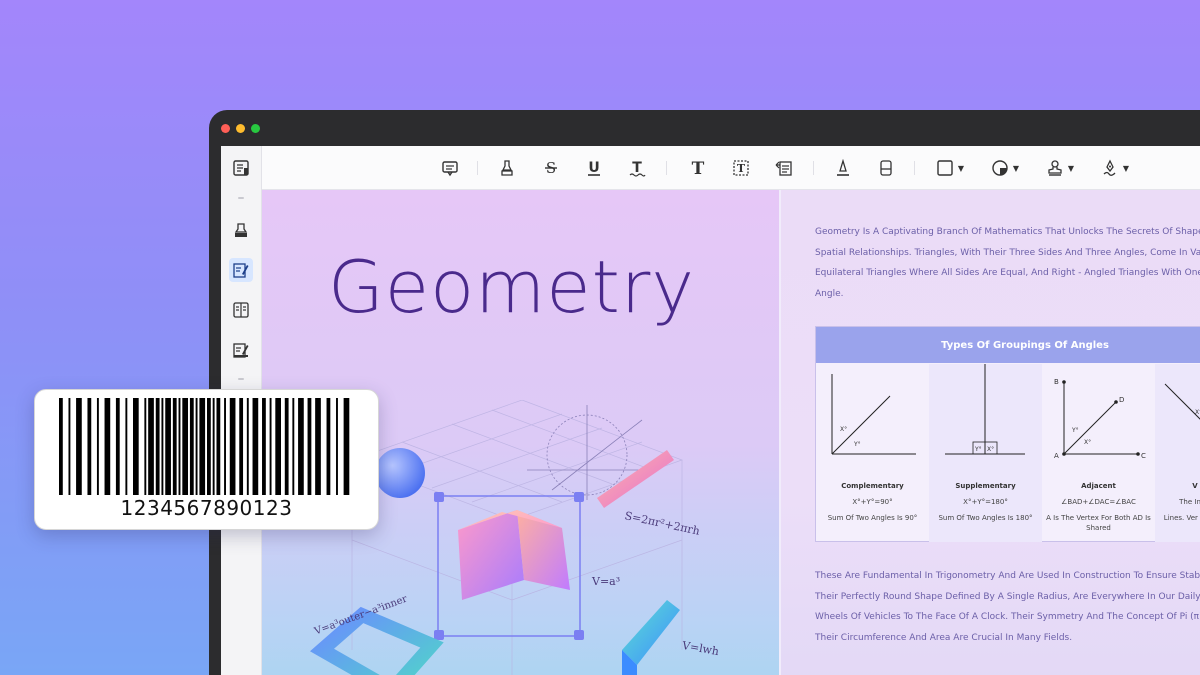 The width and height of the screenshot is (1200, 675). What do you see at coordinates (241, 310) in the screenshot?
I see `sidebar-organize-button` at bounding box center [241, 310].